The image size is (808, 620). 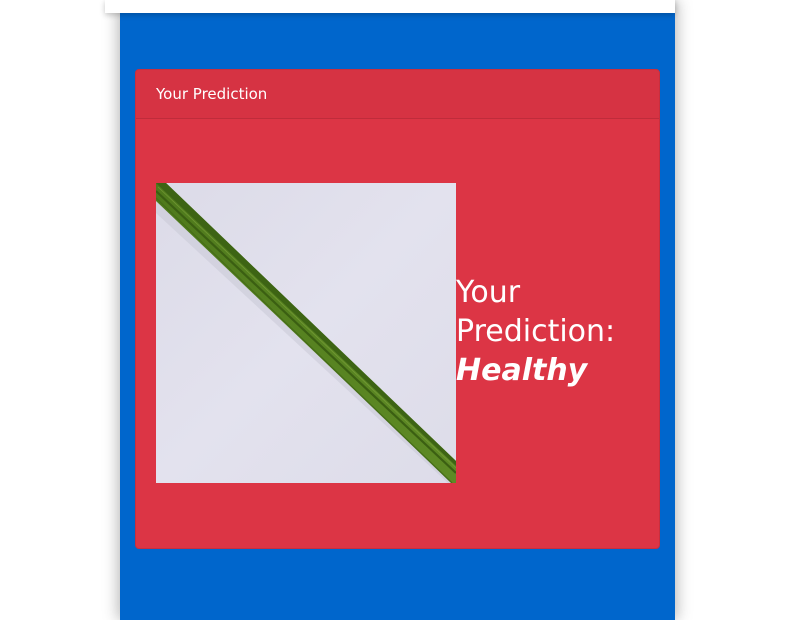 I want to click on prediction-label-line2: Prediction:, so click(x=536, y=331).